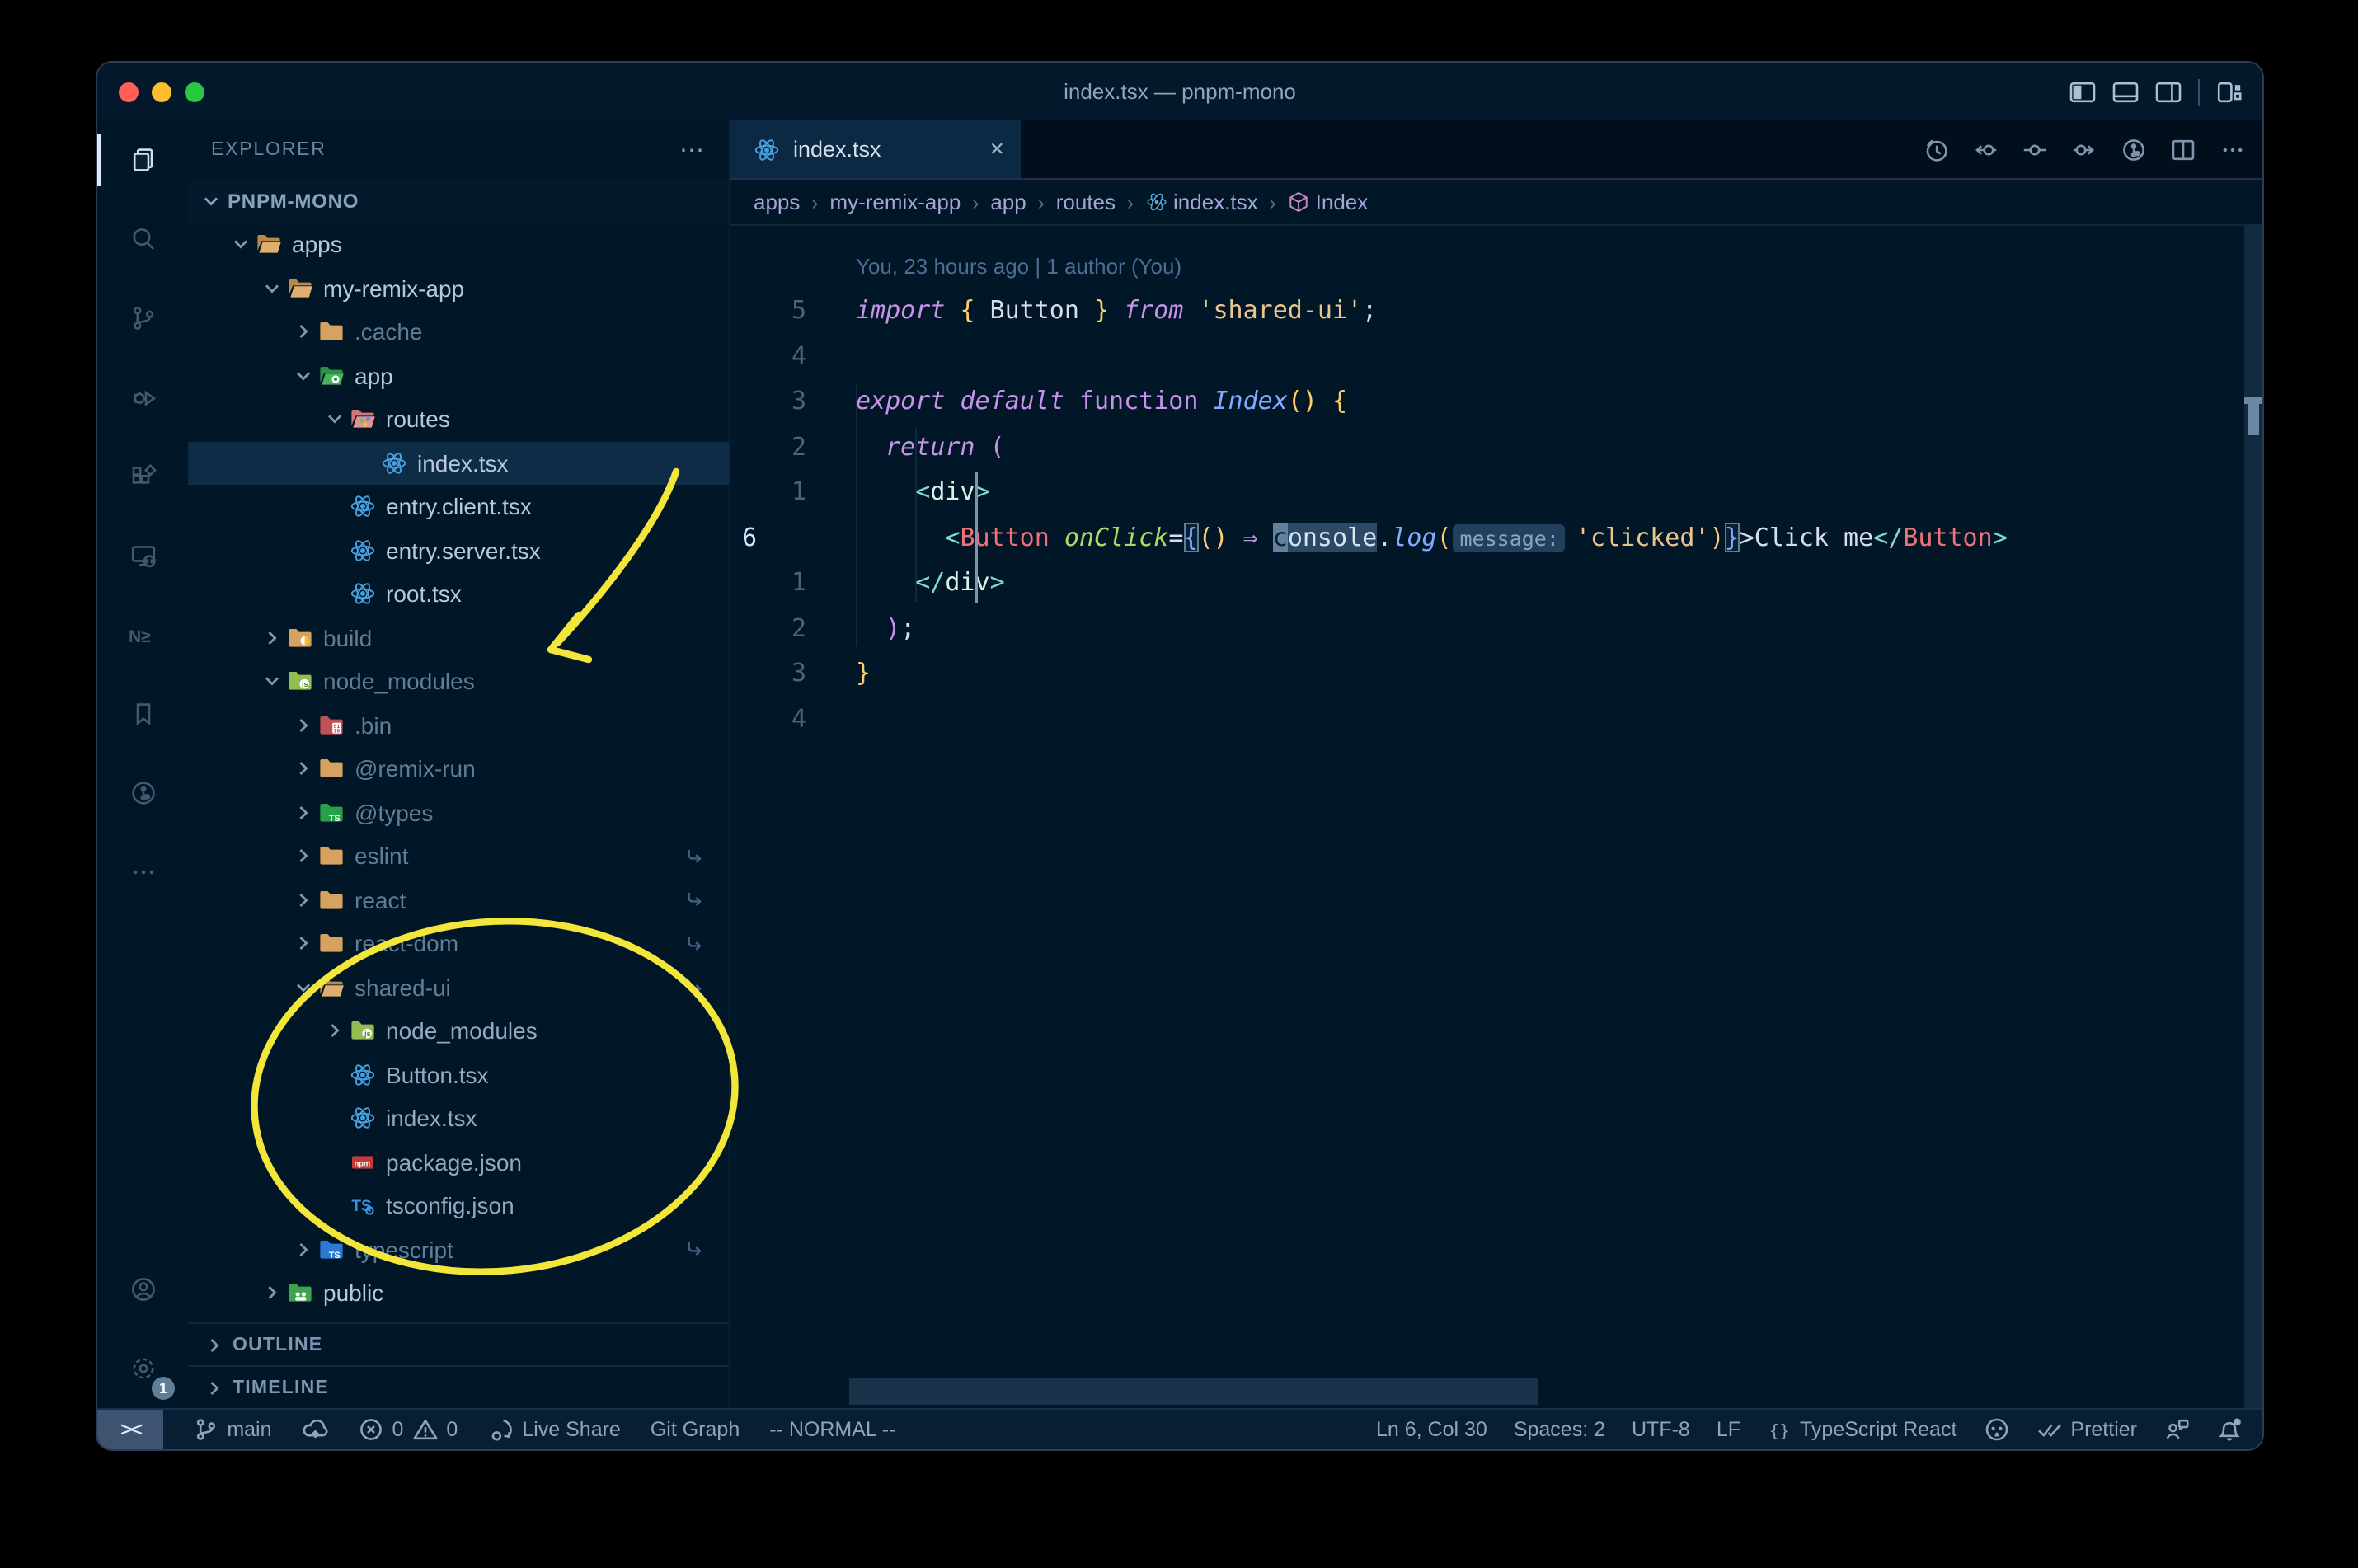 This screenshot has height=1568, width=2358. Describe the element at coordinates (459, 1386) in the screenshot. I see `timeline-section: TIMELINE` at that location.